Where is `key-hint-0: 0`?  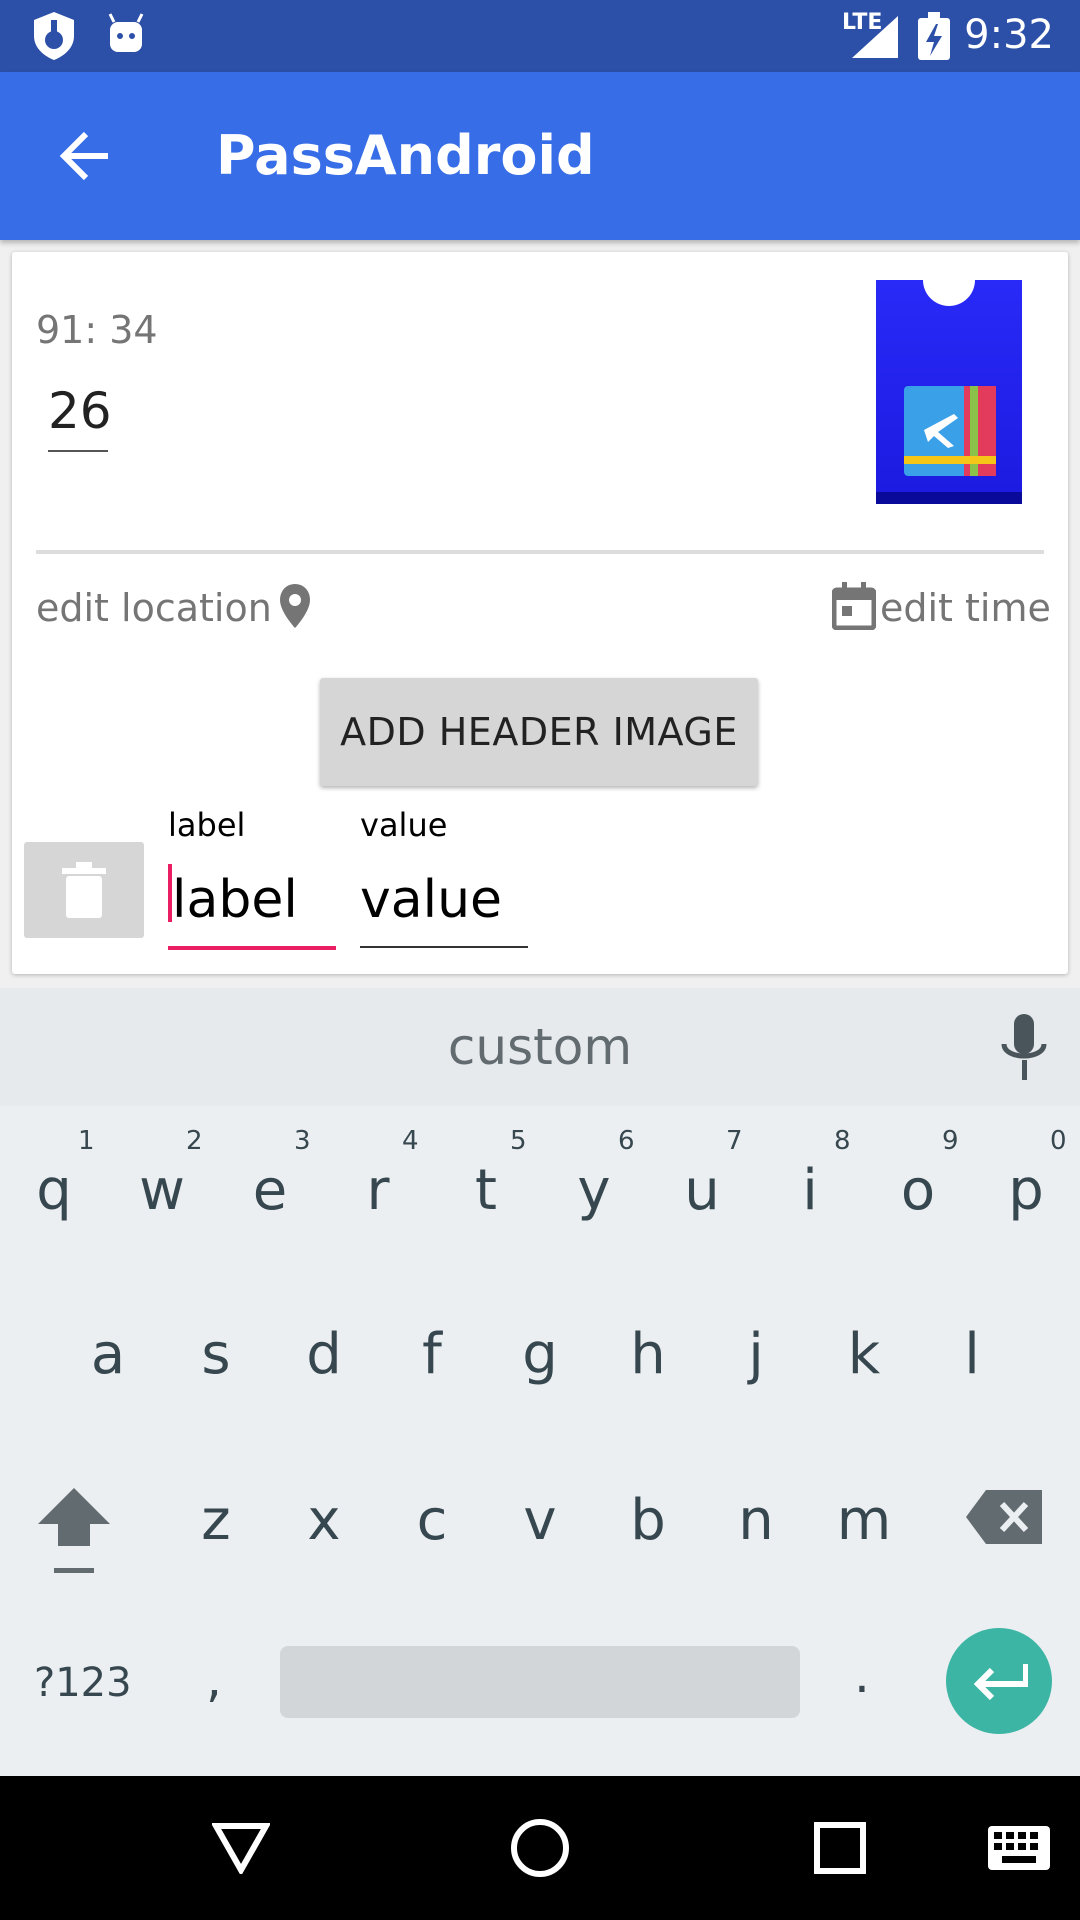
key-hint-0: 0 is located at coordinates (1058, 1141).